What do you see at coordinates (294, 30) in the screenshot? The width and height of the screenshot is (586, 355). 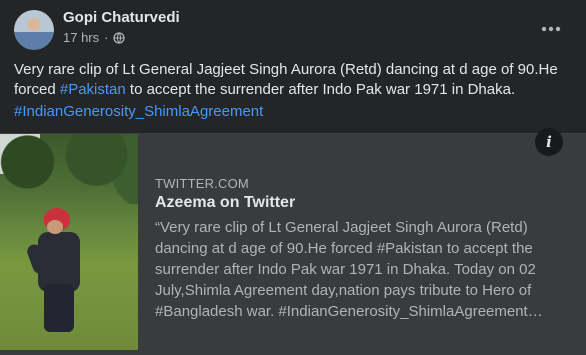 I see `post-header: Gopi Chaturvedi 17 hrs ·` at bounding box center [294, 30].